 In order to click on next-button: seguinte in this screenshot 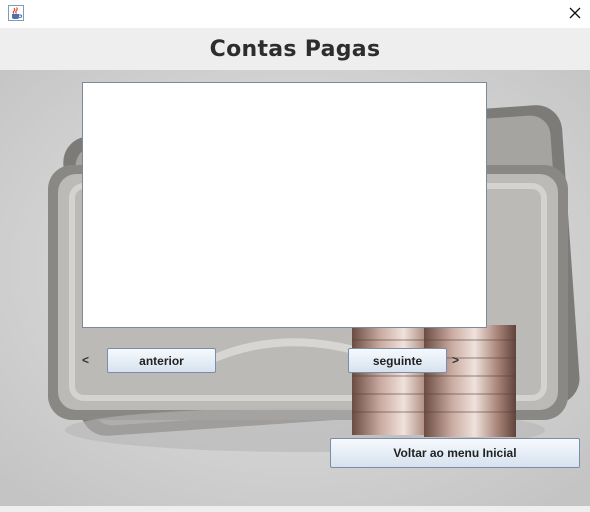, I will do `click(397, 360)`.